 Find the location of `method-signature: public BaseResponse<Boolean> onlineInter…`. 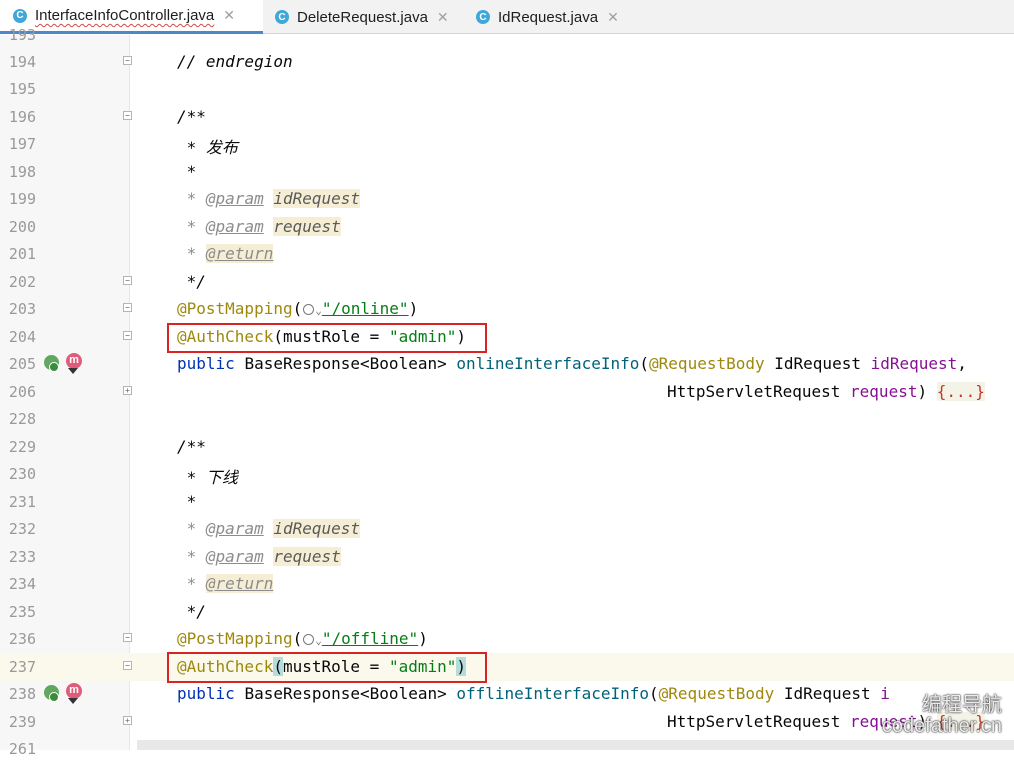

method-signature: public BaseResponse<Boolean> onlineInter… is located at coordinates (572, 363).